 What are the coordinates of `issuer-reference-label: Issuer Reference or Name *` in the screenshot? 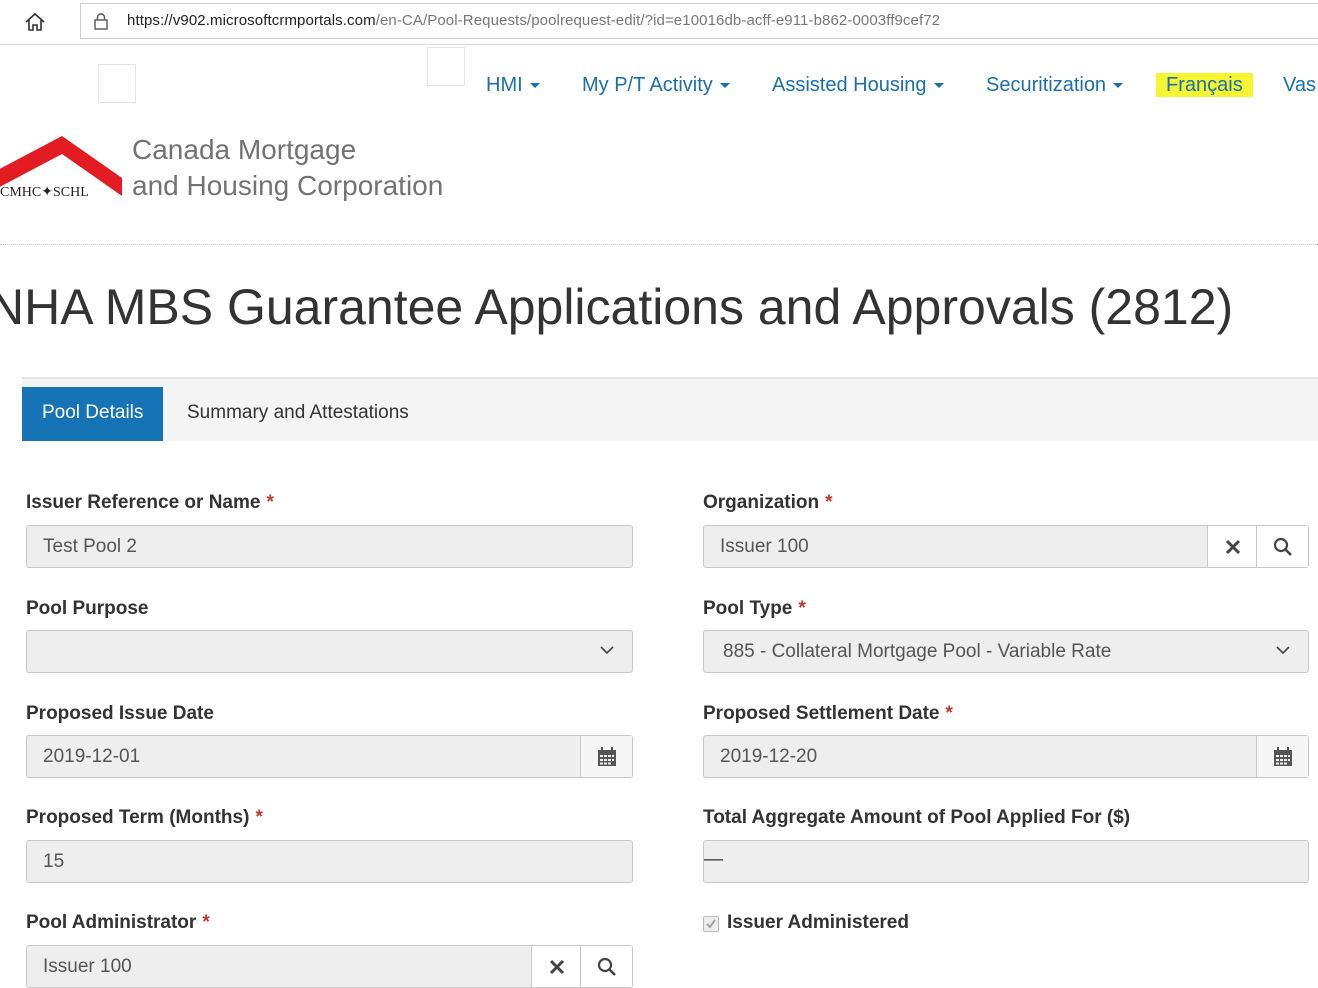 It's located at (150, 502).